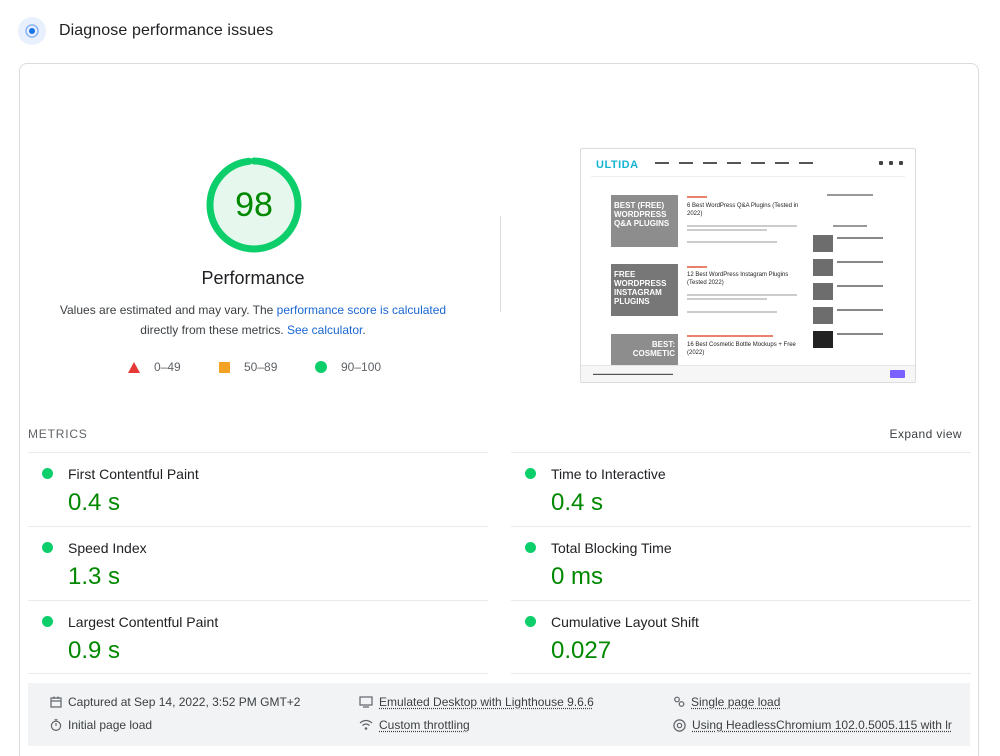 The image size is (1000, 756). What do you see at coordinates (366, 702) in the screenshot?
I see `desktop-icon` at bounding box center [366, 702].